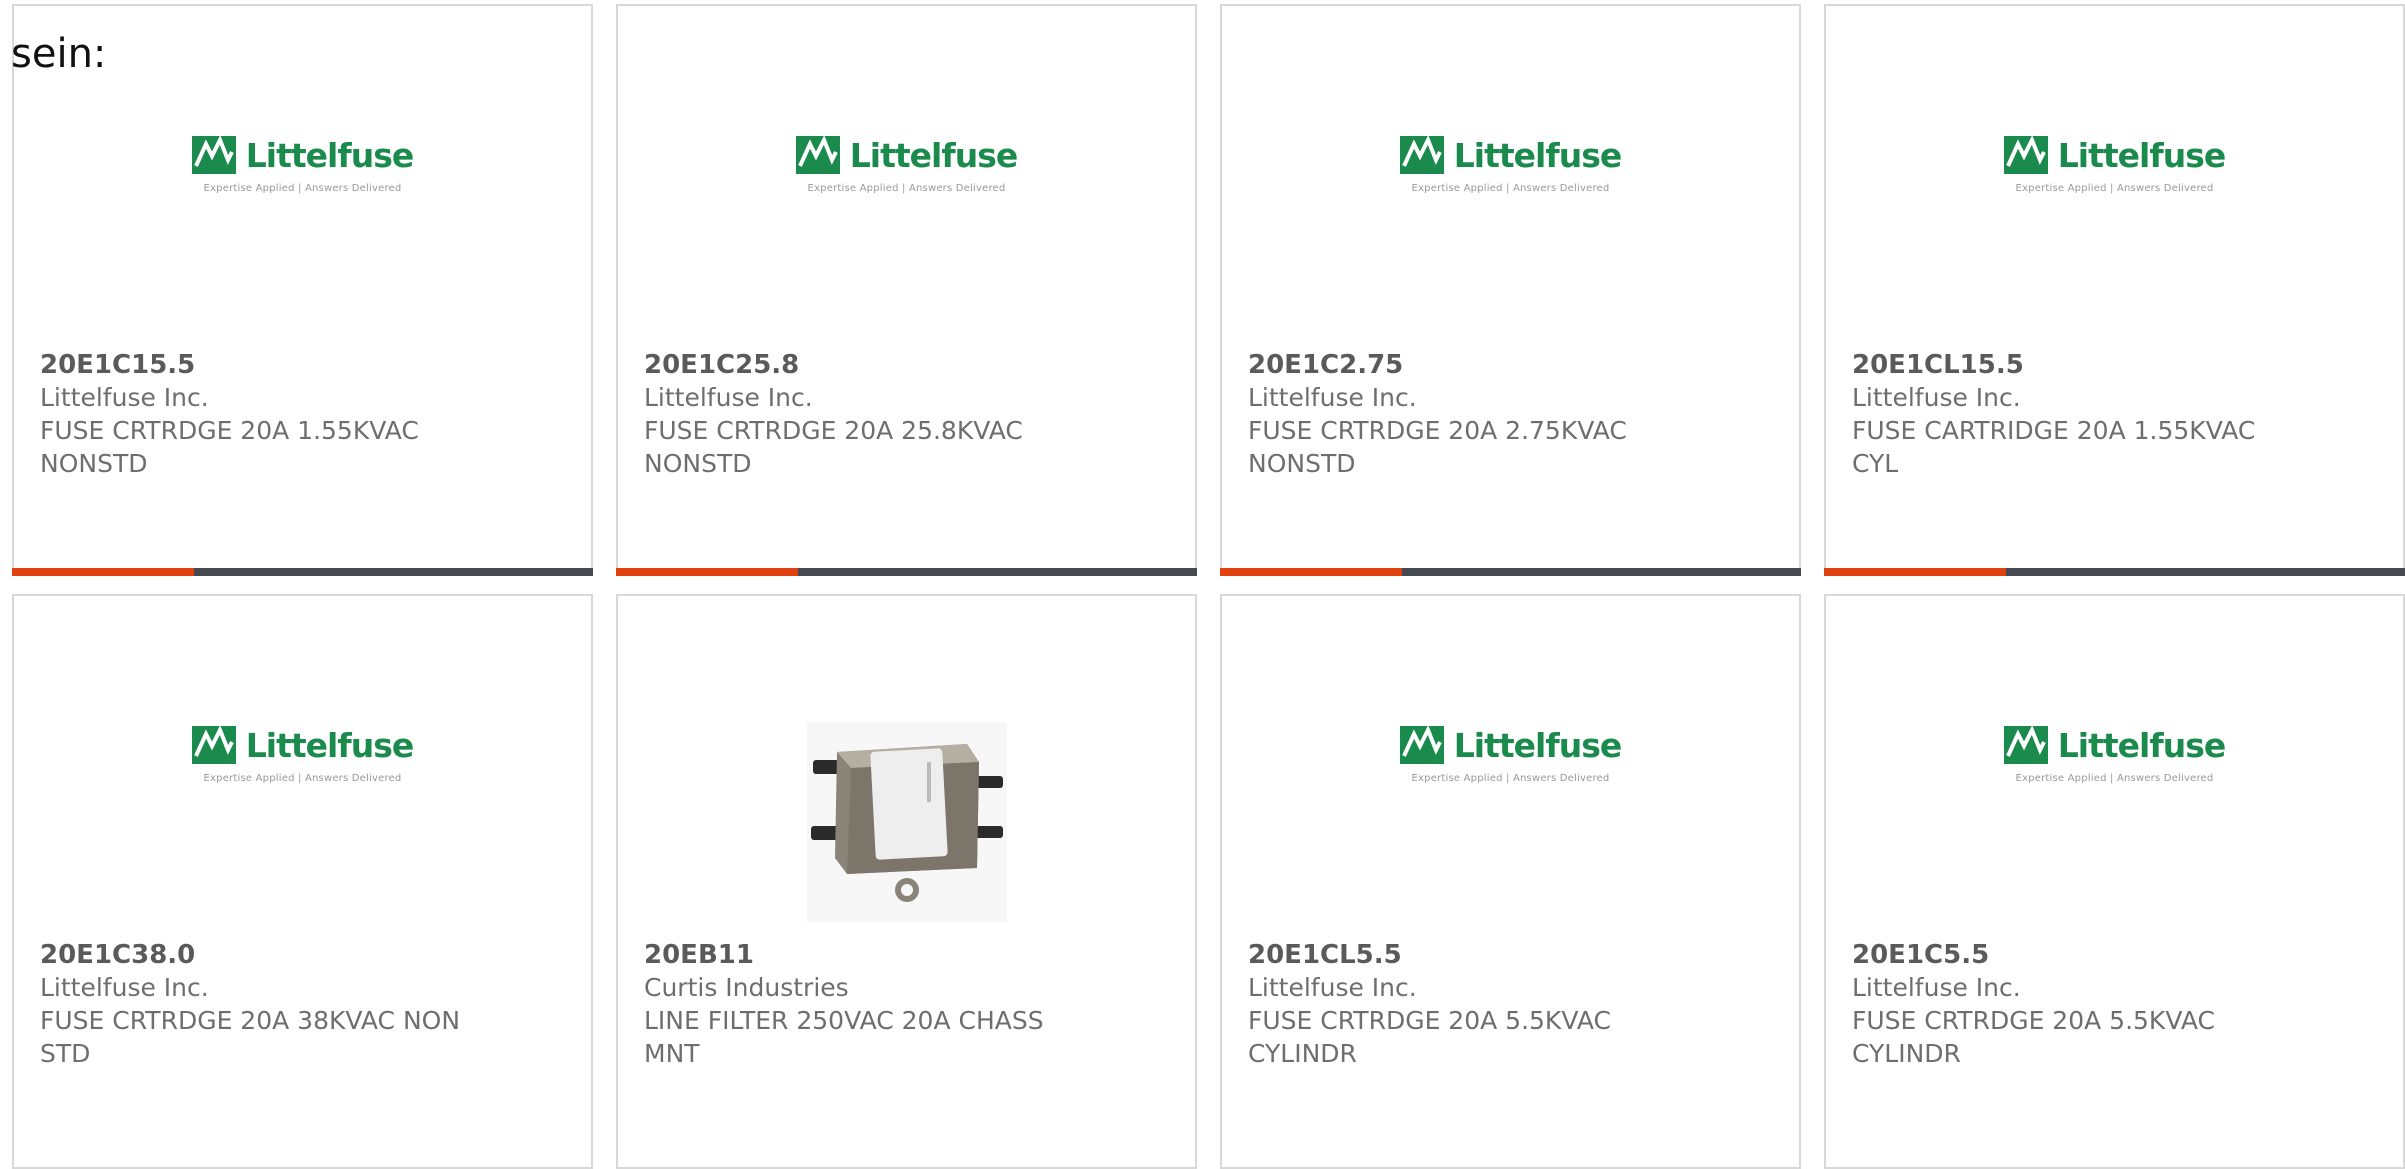 This screenshot has height=1169, width=2405. I want to click on description: LINE FILTER 250VAC 20A CHASS MNT, so click(844, 1037).